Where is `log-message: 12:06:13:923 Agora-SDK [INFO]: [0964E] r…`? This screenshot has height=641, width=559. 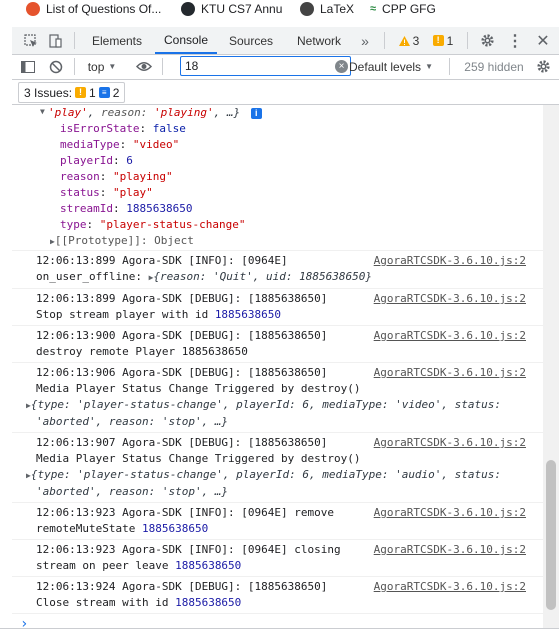
log-message: 12:06:13:923 Agora-SDK [INFO]: [0964E] r… is located at coordinates (277, 520).